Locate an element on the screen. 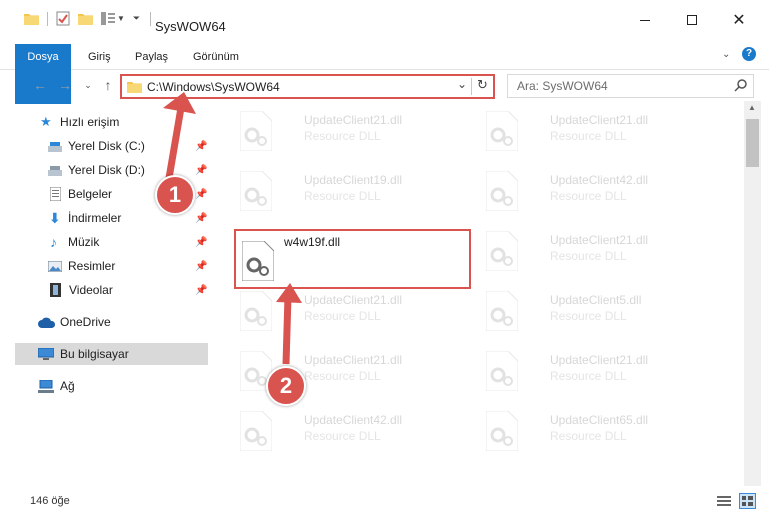 This screenshot has height=524, width=769. arrow-right-icon: → is located at coordinates (65, 85).